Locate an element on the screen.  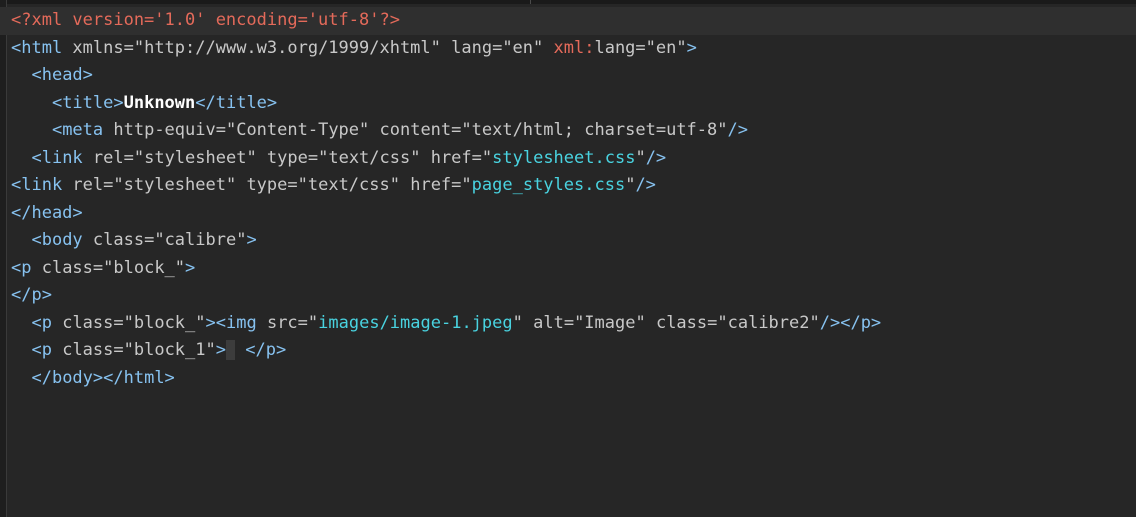
code-token: page_styles.css is located at coordinates (548, 185).